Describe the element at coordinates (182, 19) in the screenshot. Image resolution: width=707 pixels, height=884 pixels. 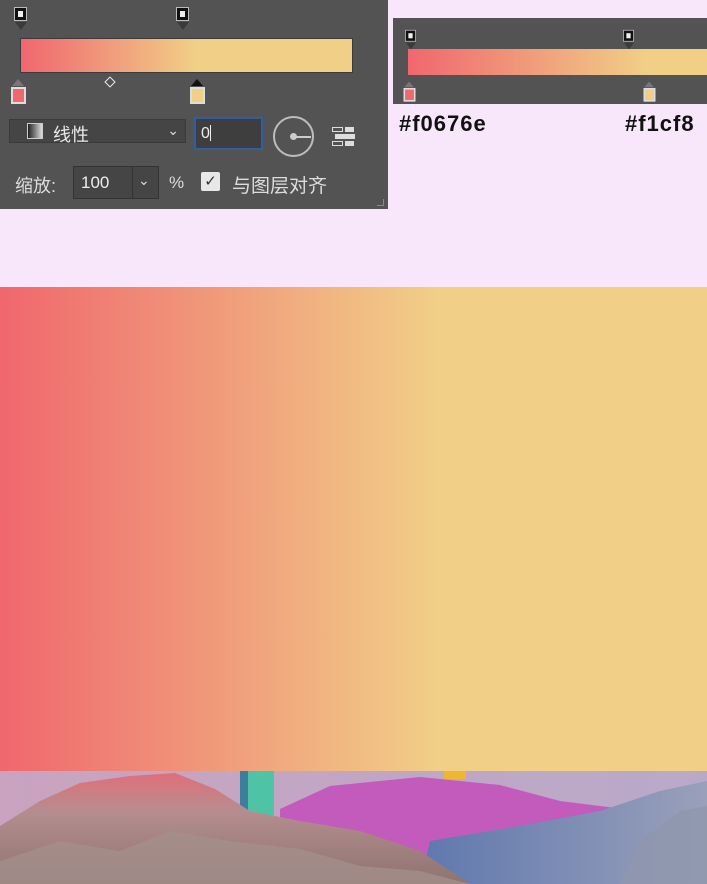
I see `opacity-stop-right` at that location.